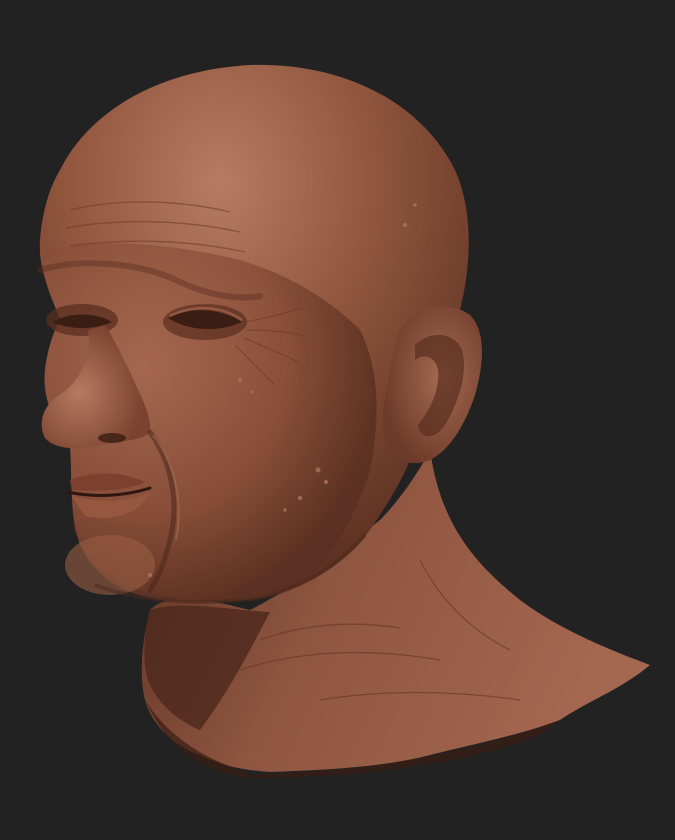 This screenshot has width=675, height=840. I want to click on chin, so click(110, 565).